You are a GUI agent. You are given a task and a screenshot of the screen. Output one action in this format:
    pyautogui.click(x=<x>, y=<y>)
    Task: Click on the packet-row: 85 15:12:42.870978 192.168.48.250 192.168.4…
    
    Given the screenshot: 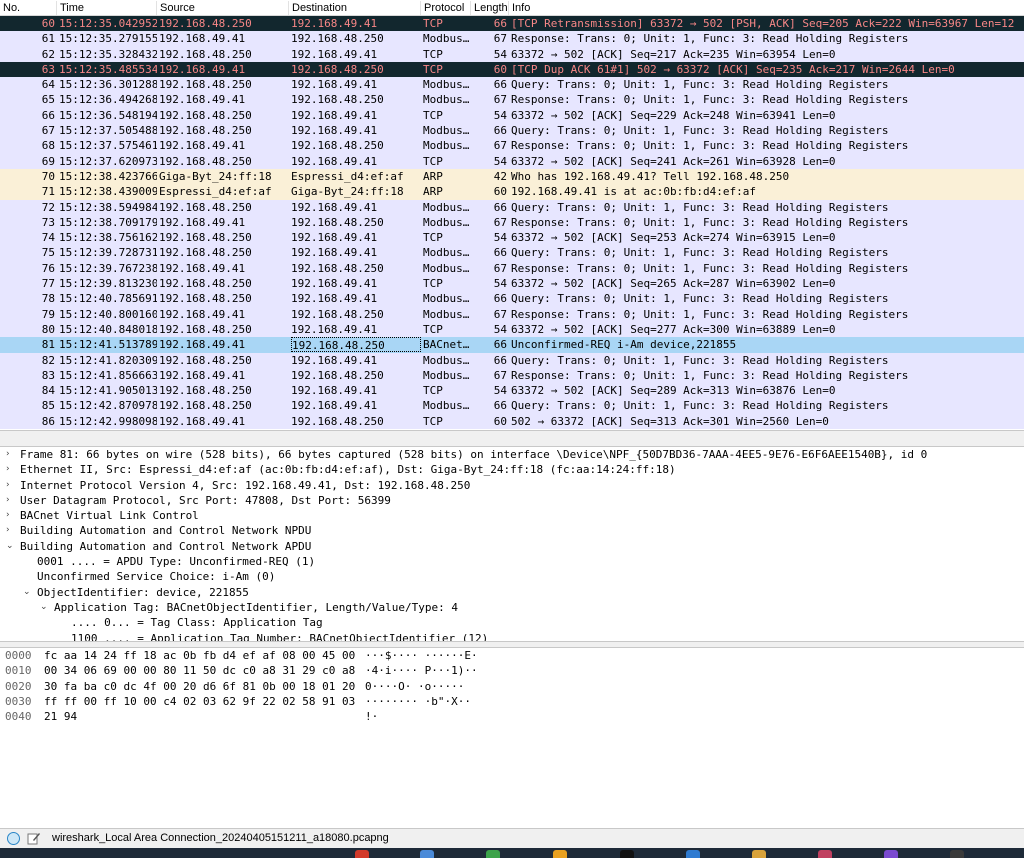 What is the action you would take?
    pyautogui.click(x=512, y=406)
    